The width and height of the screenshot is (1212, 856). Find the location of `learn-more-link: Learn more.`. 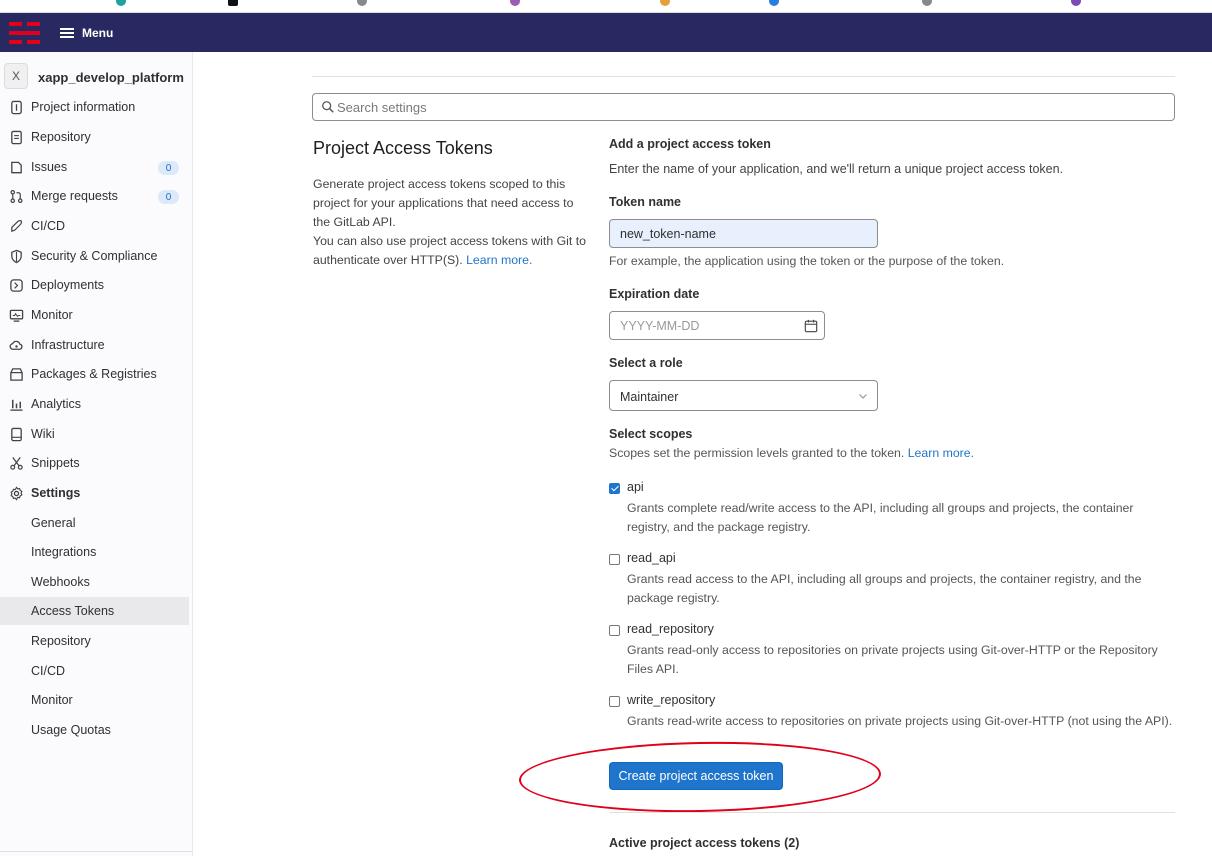

learn-more-link: Learn more. is located at coordinates (499, 260).